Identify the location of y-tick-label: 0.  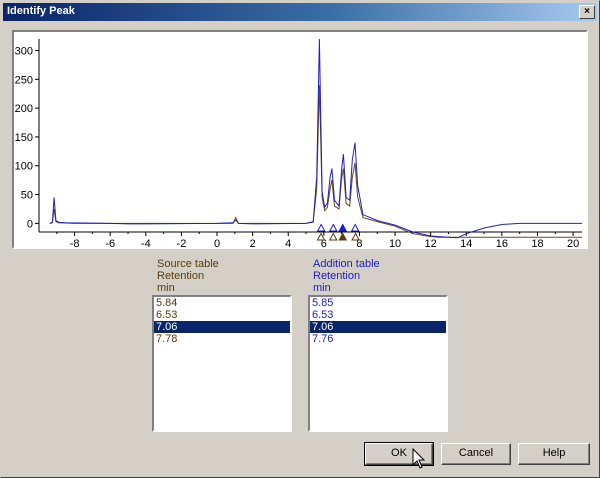
(30, 224).